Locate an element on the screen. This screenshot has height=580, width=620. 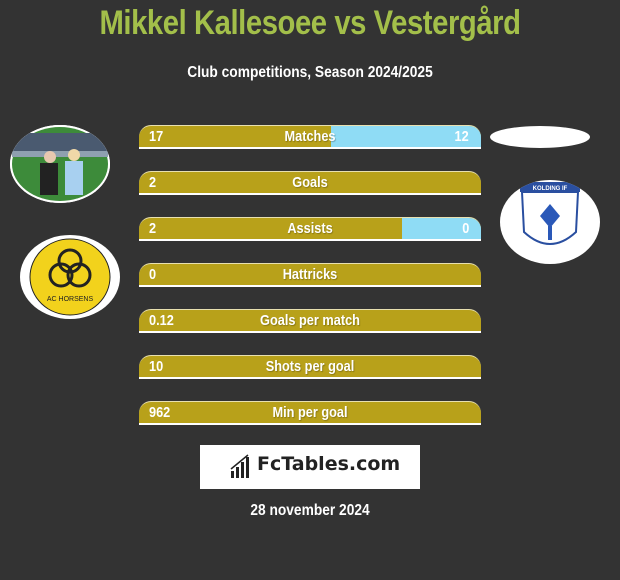
stat-row-goals: Goals 2 is located at coordinates (310, 183).